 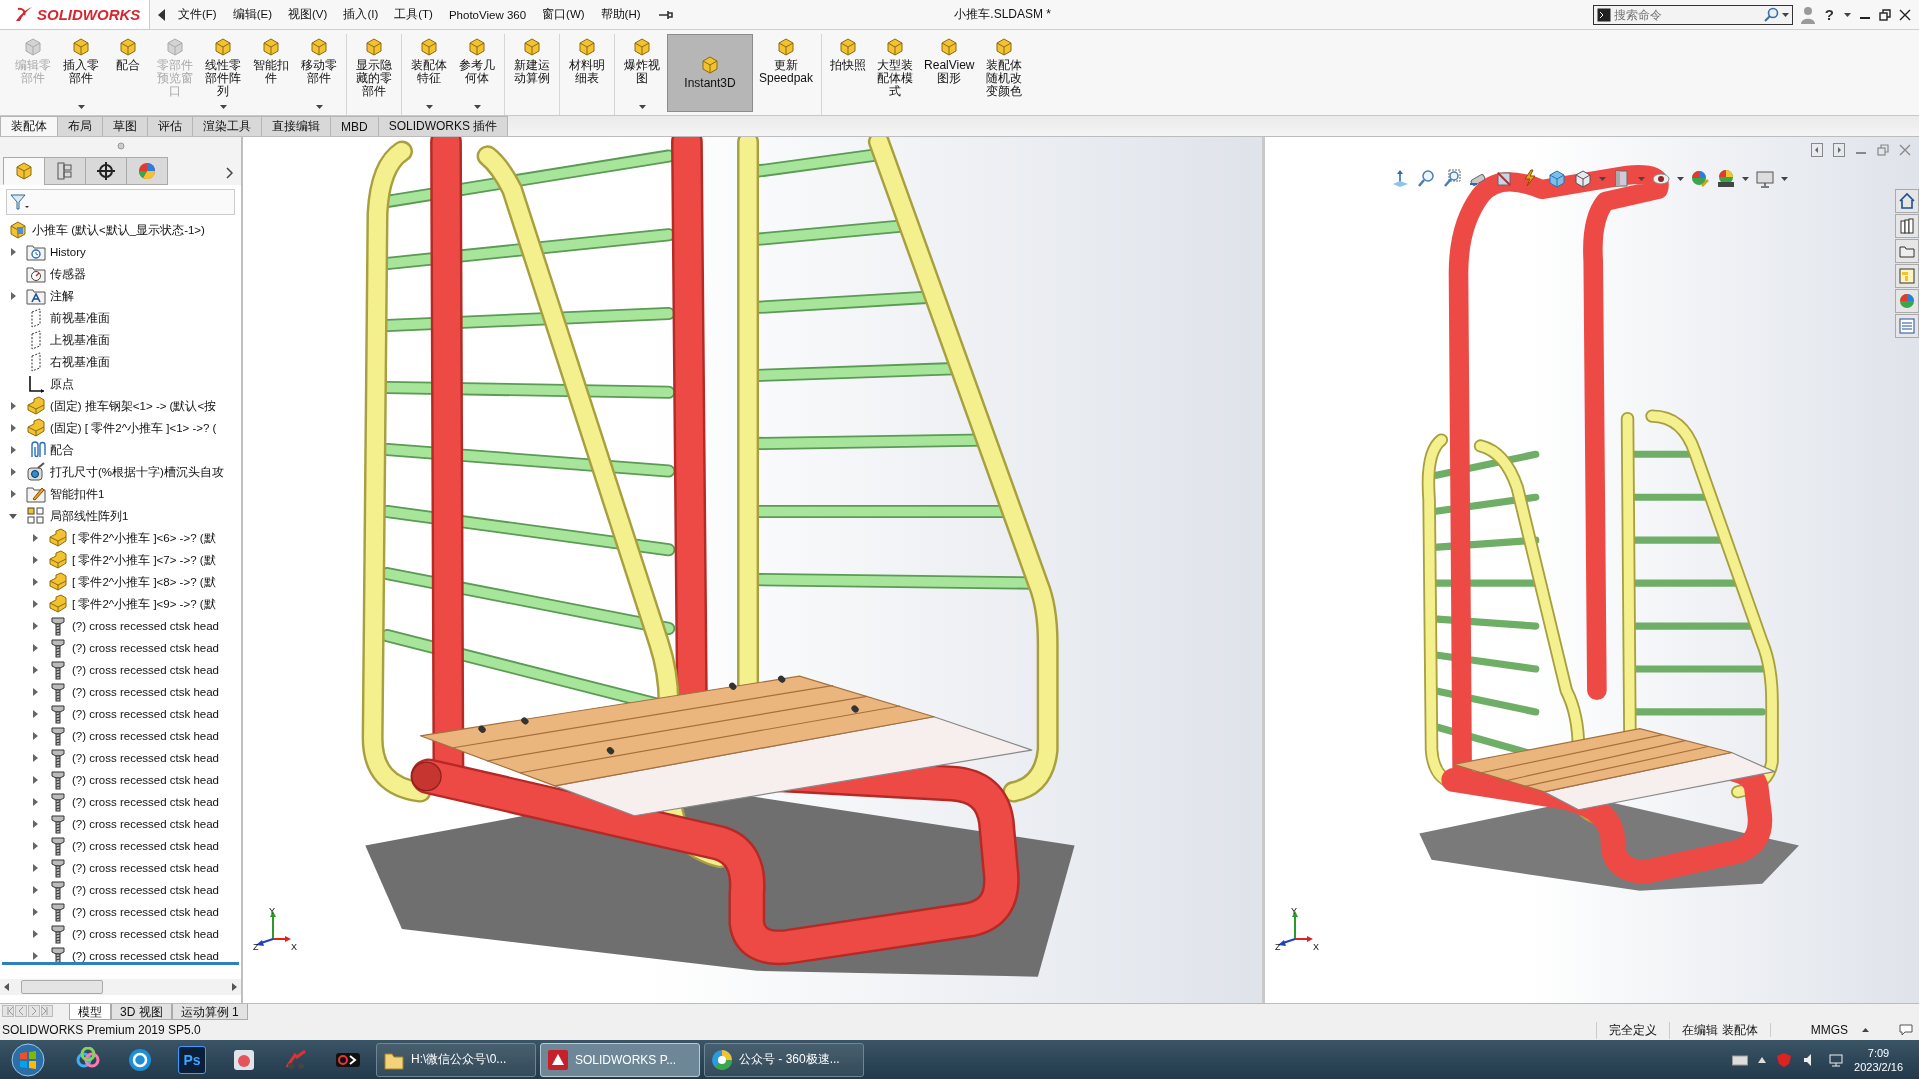 I want to click on caret-up-icon, so click(x=1865, y=1030).